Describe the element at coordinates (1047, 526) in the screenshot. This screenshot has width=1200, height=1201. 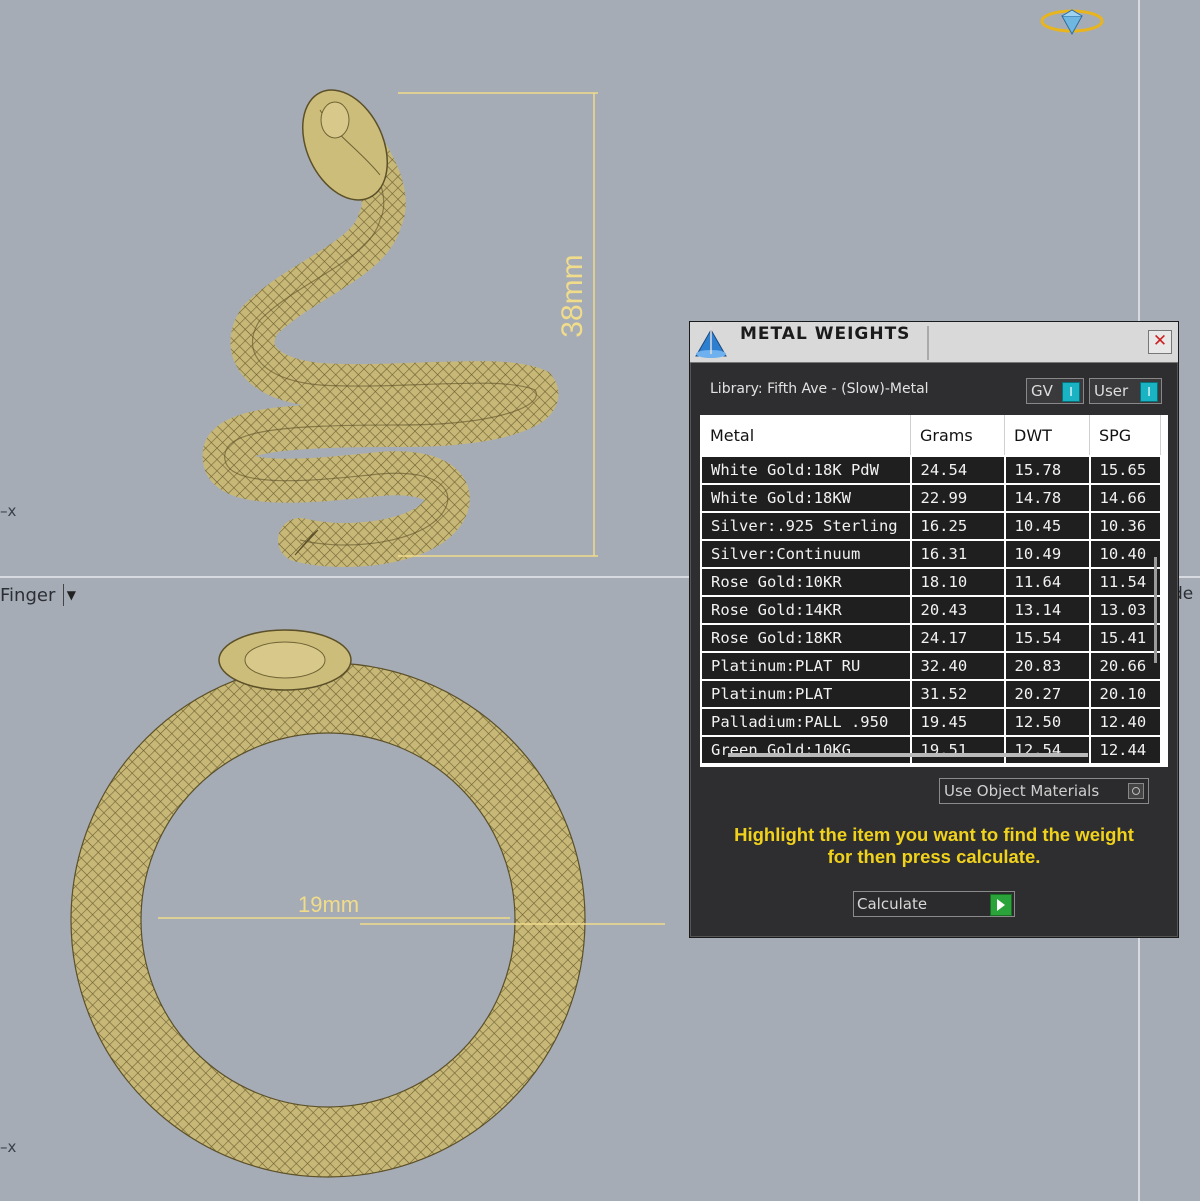
I see `dwt-cell: 10.45` at that location.